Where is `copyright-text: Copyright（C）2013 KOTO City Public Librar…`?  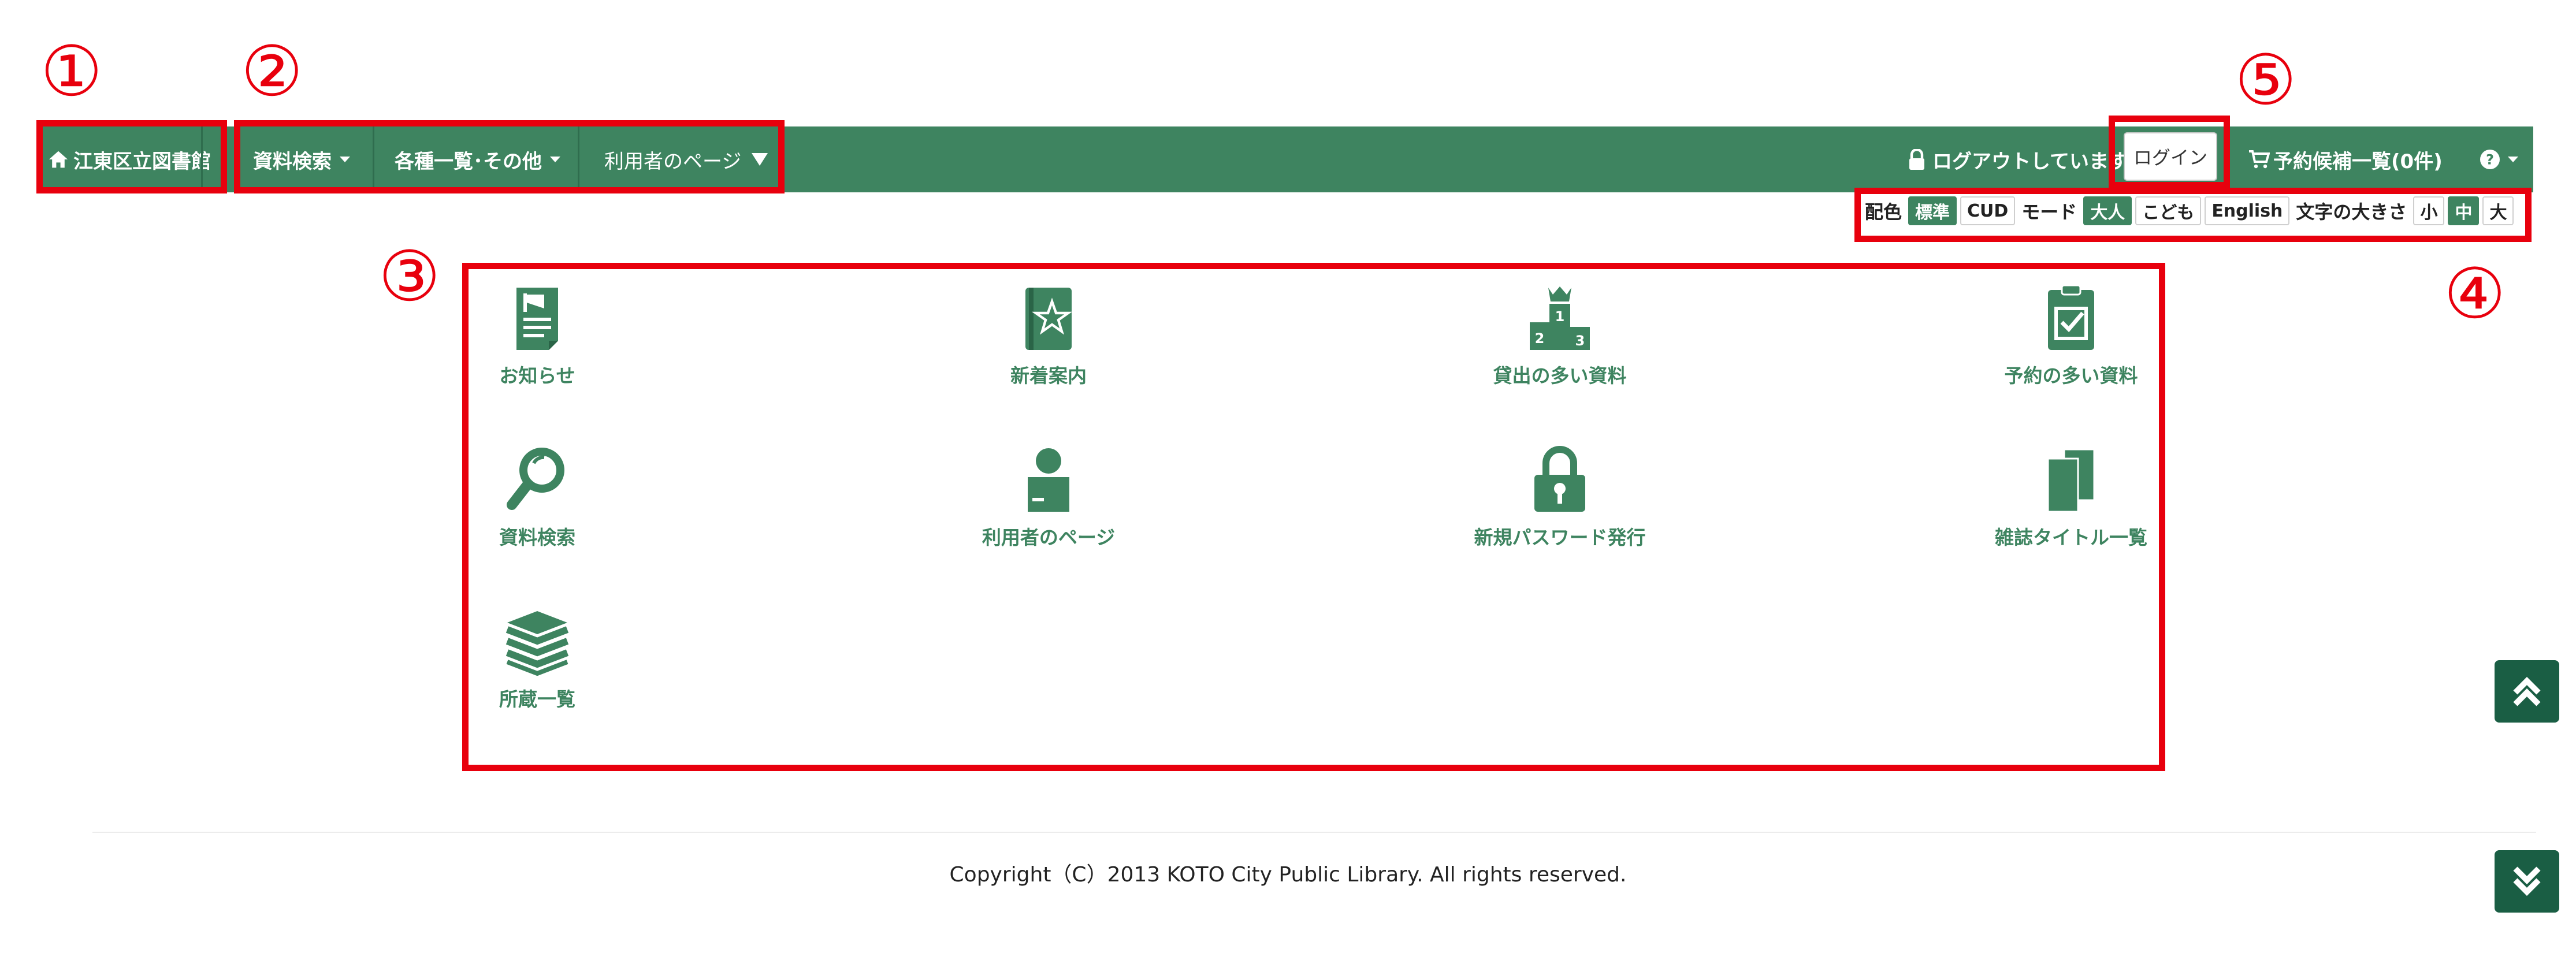
copyright-text: Copyright（C）2013 KOTO City Public Librar… is located at coordinates (1288, 875).